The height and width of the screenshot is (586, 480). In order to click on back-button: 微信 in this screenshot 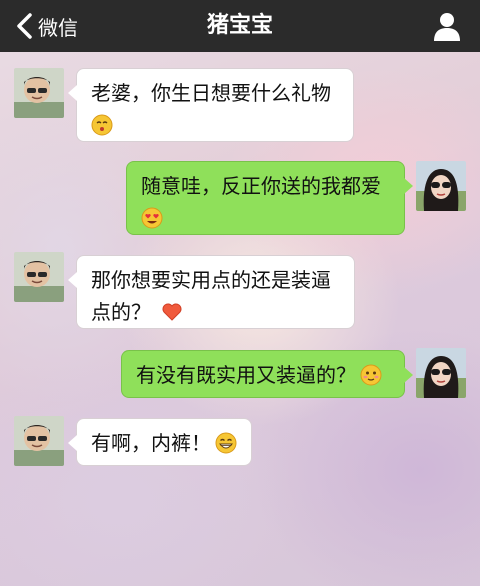, I will do `click(46, 26)`.